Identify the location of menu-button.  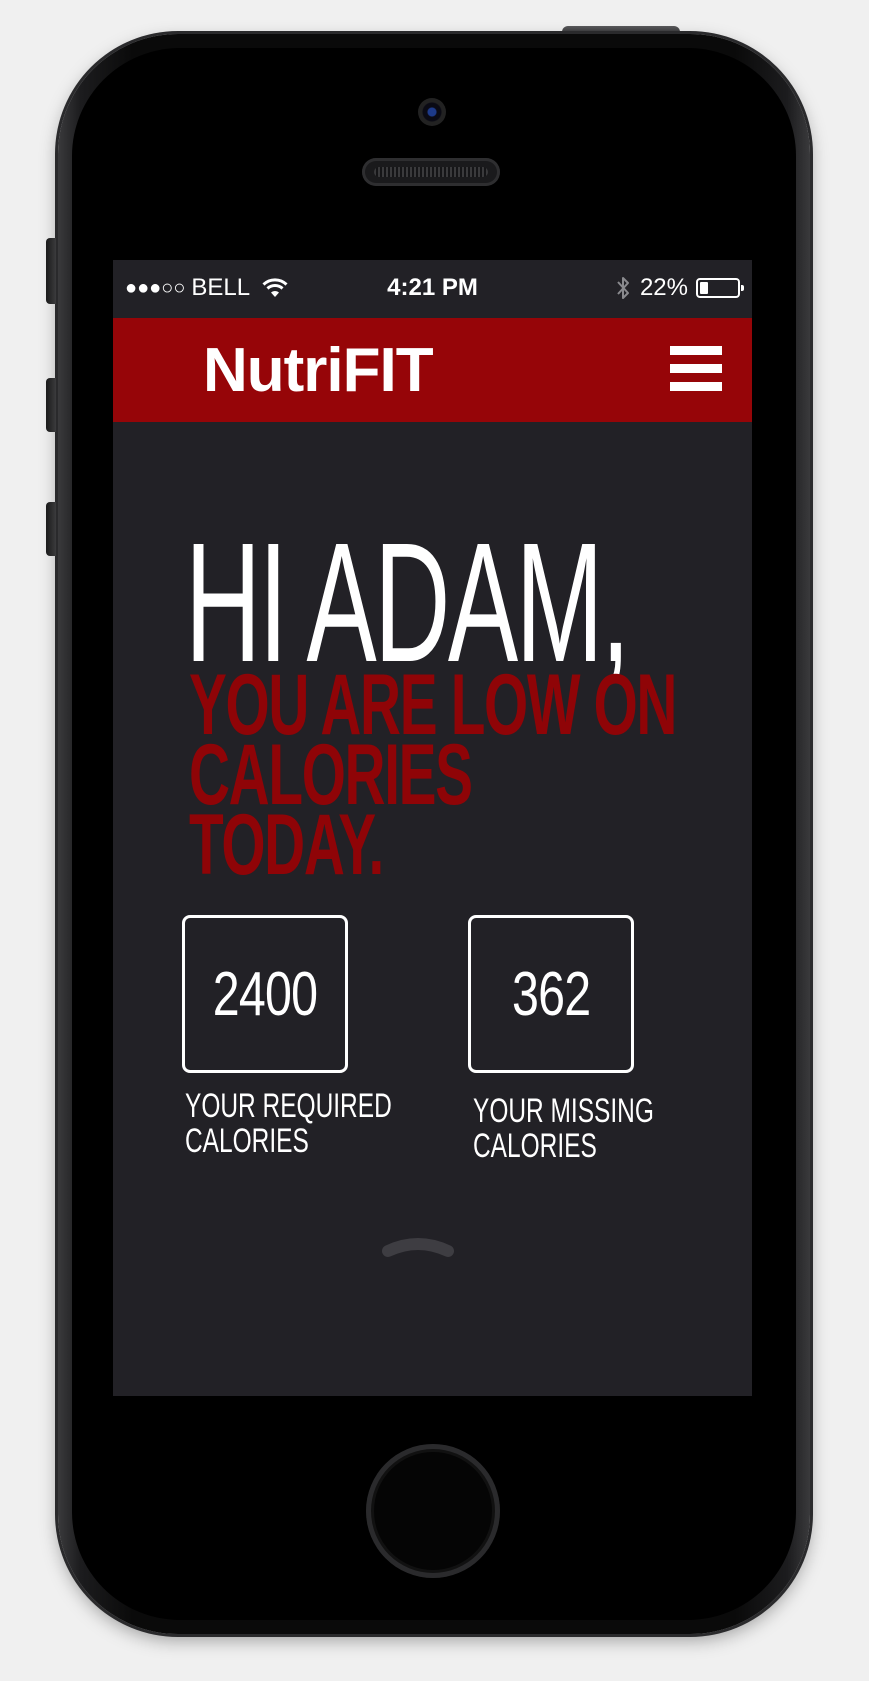
(696, 369).